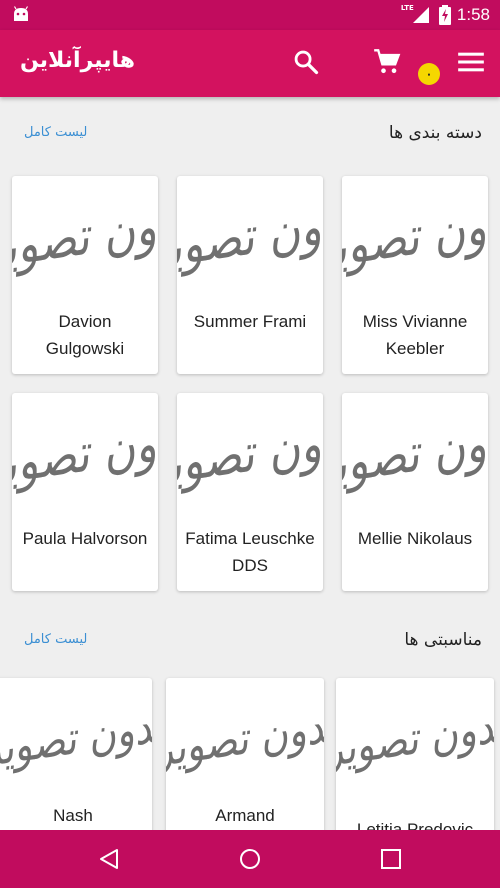 The width and height of the screenshot is (500, 888). I want to click on category-card: بدون تصویر Davion Gulgowski, so click(85, 275).